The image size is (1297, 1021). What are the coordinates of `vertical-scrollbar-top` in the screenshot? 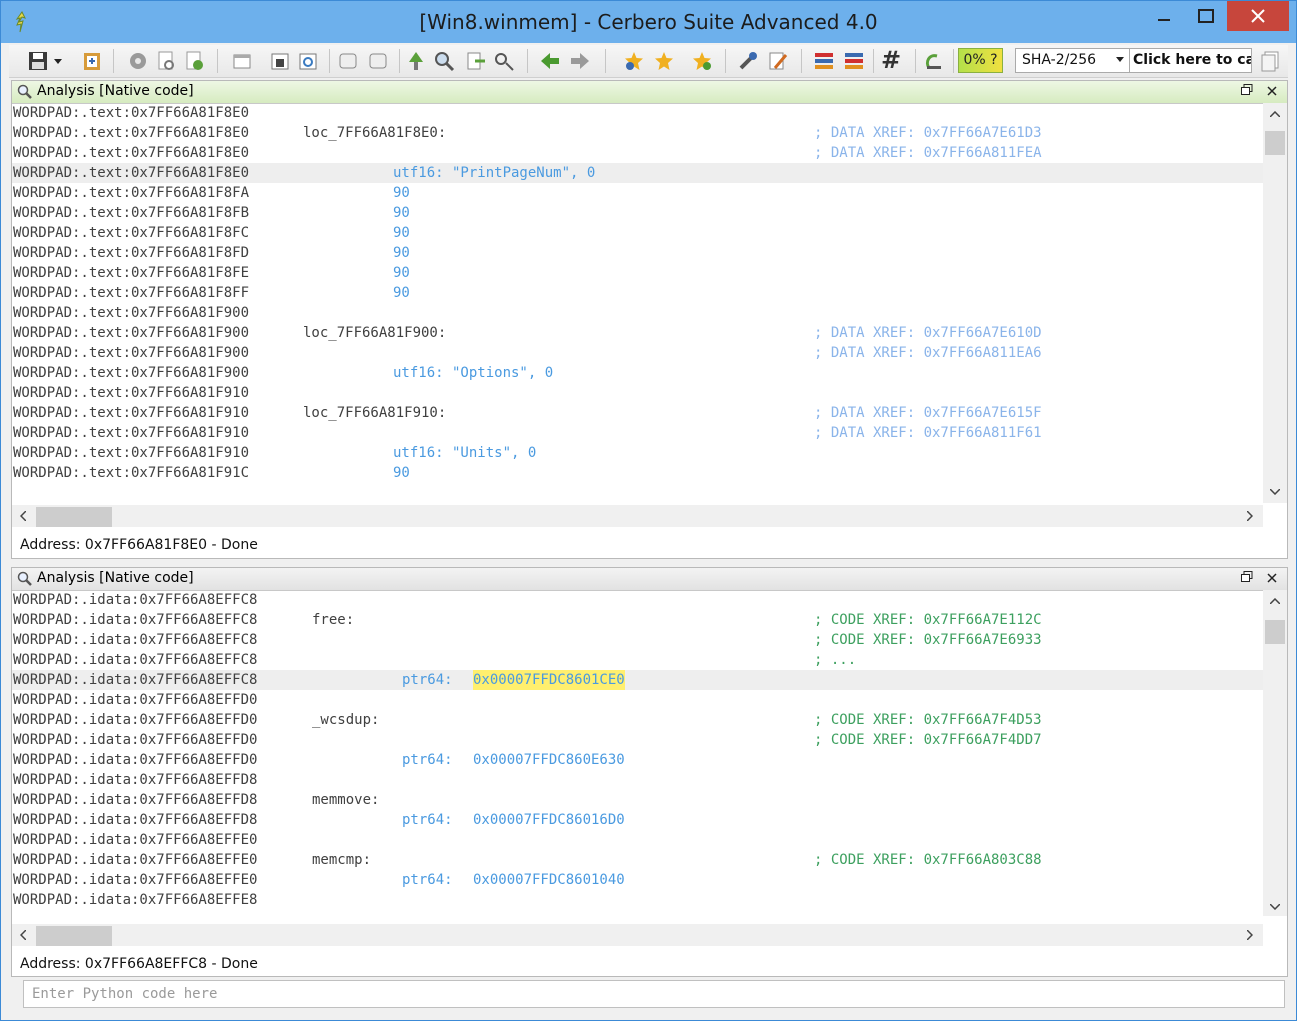 It's located at (1275, 303).